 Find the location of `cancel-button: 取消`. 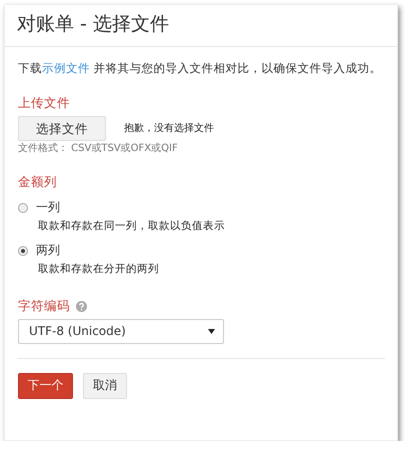

cancel-button: 取消 is located at coordinates (105, 386).